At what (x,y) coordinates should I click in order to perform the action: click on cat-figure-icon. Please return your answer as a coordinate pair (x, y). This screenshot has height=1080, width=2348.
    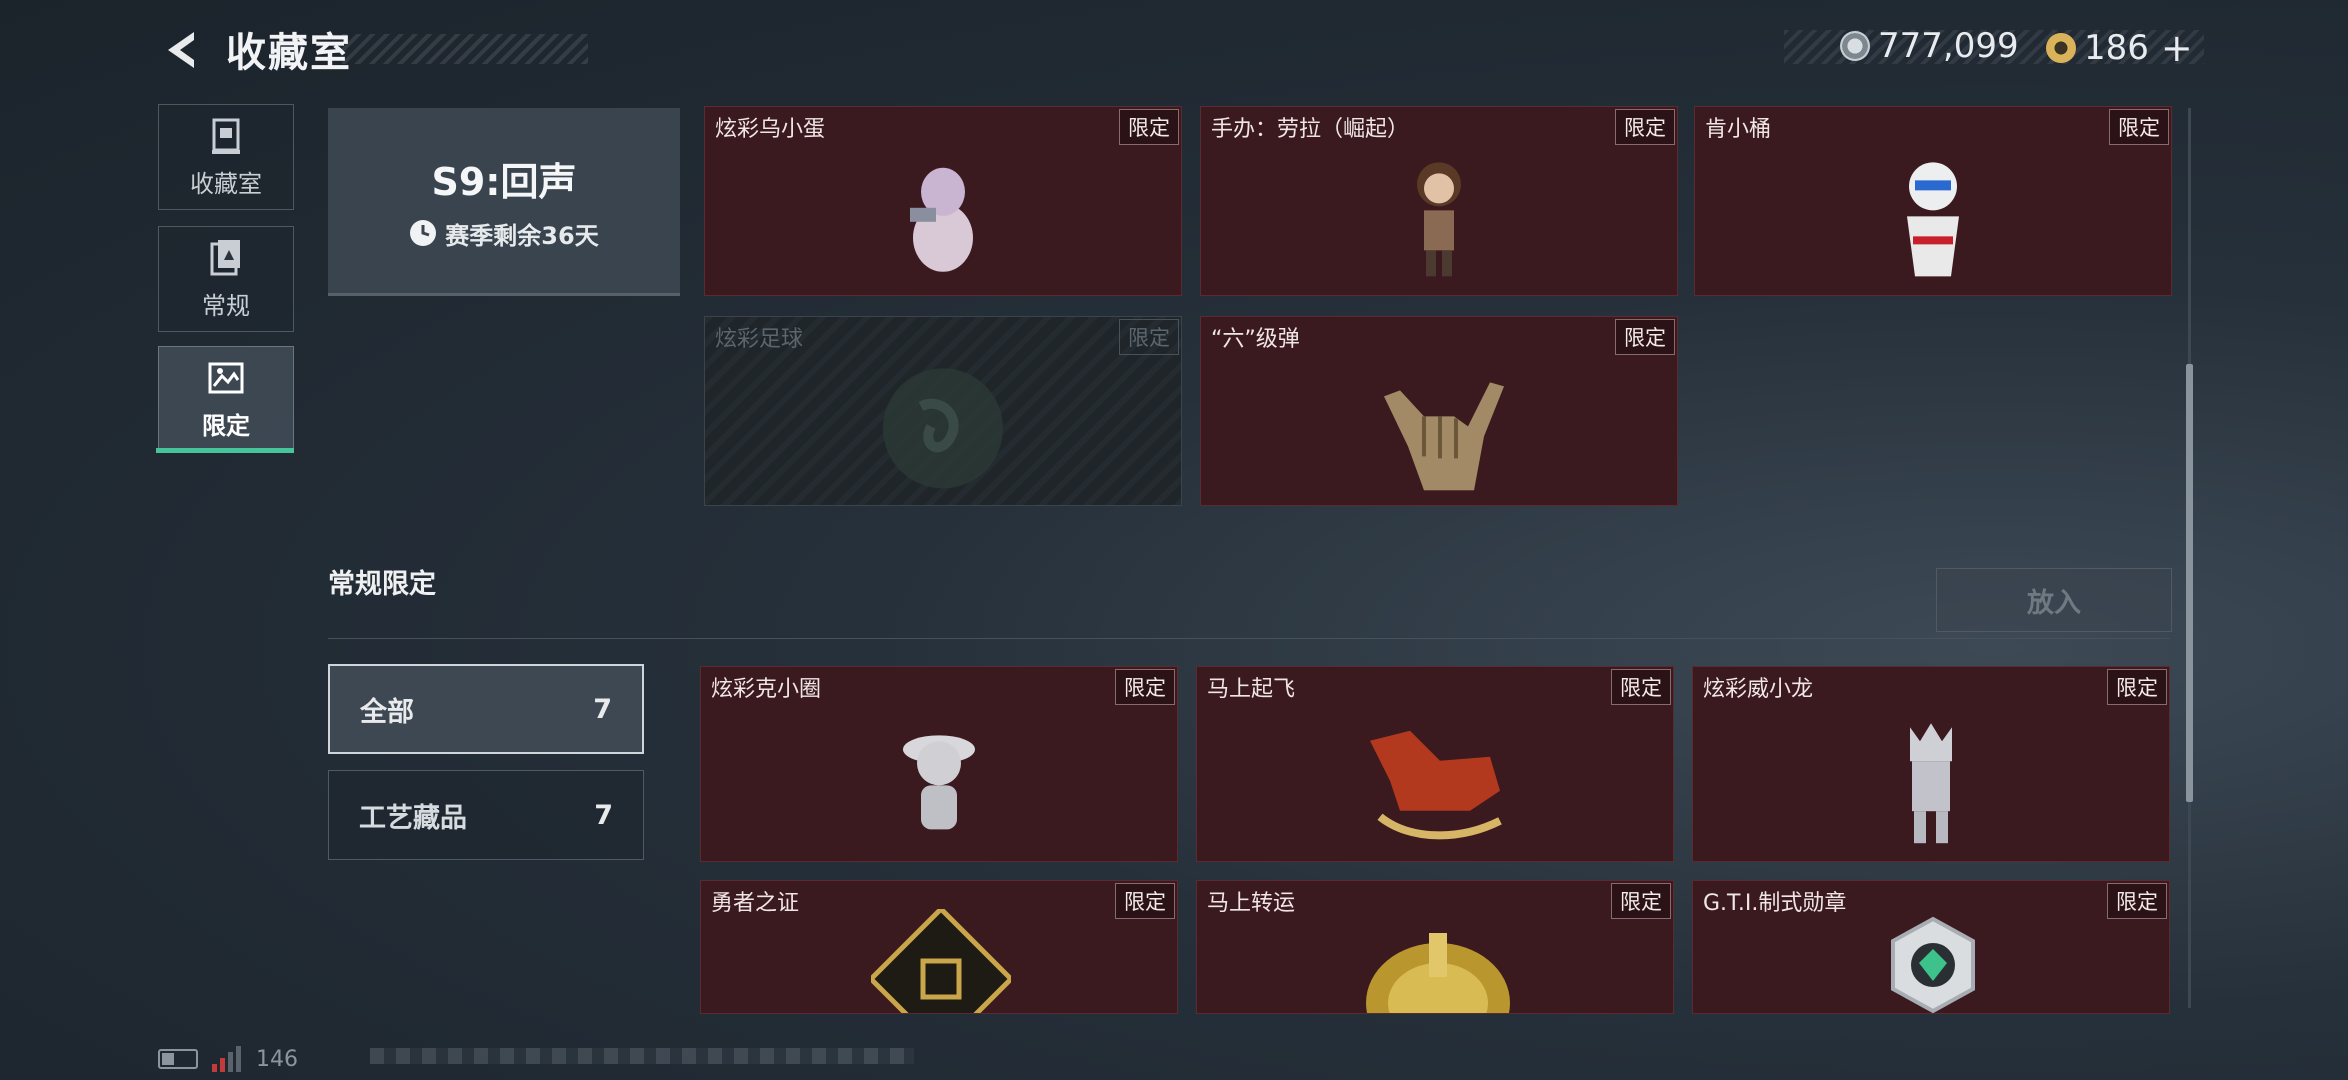
    Looking at the image, I should click on (939, 782).